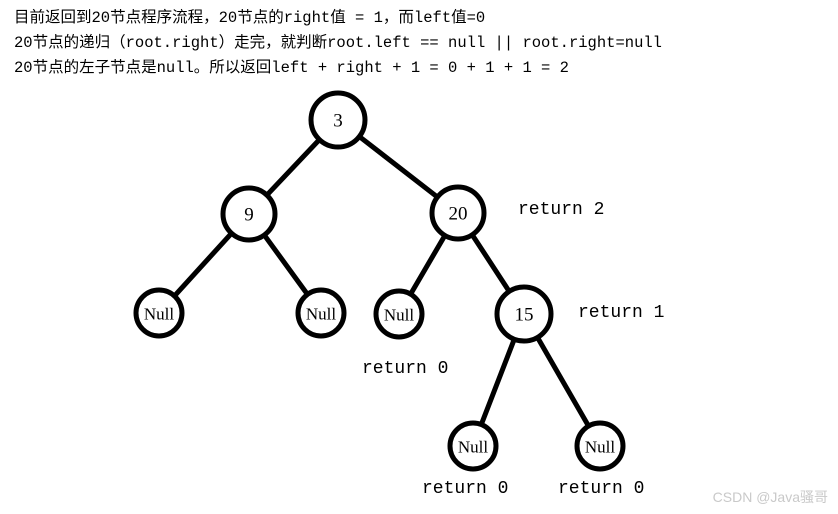  I want to click on node-label: 3, so click(338, 121).